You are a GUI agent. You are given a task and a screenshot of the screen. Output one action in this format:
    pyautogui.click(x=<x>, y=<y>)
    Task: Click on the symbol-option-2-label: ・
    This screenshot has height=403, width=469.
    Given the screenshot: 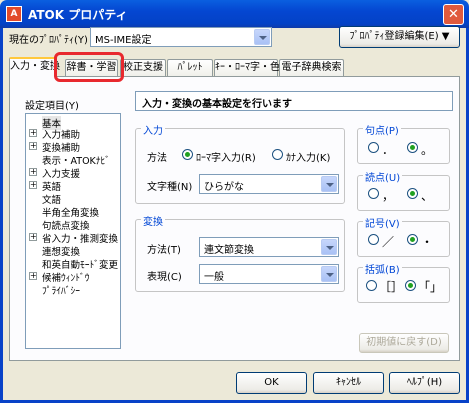 What is the action you would take?
    pyautogui.click(x=427, y=242)
    